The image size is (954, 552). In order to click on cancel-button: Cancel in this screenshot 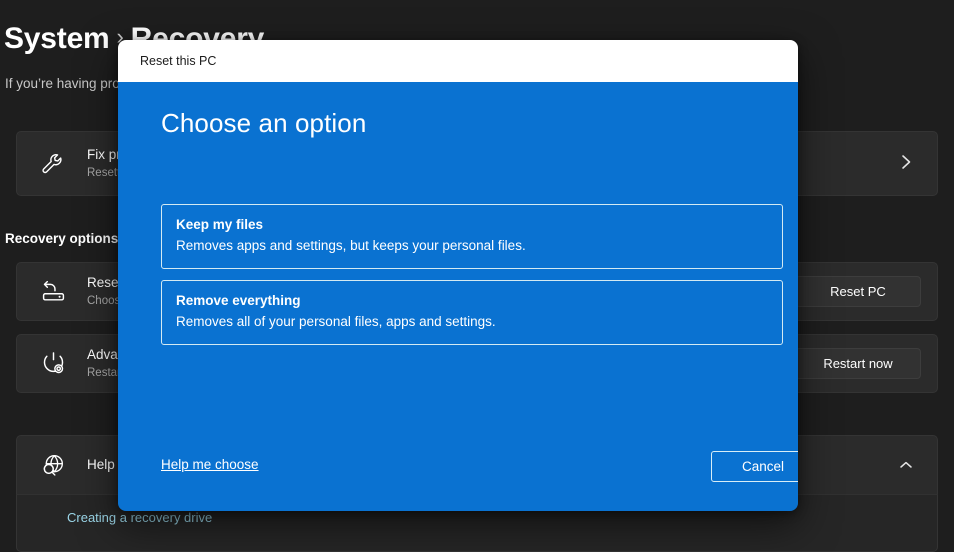, I will do `click(754, 466)`.